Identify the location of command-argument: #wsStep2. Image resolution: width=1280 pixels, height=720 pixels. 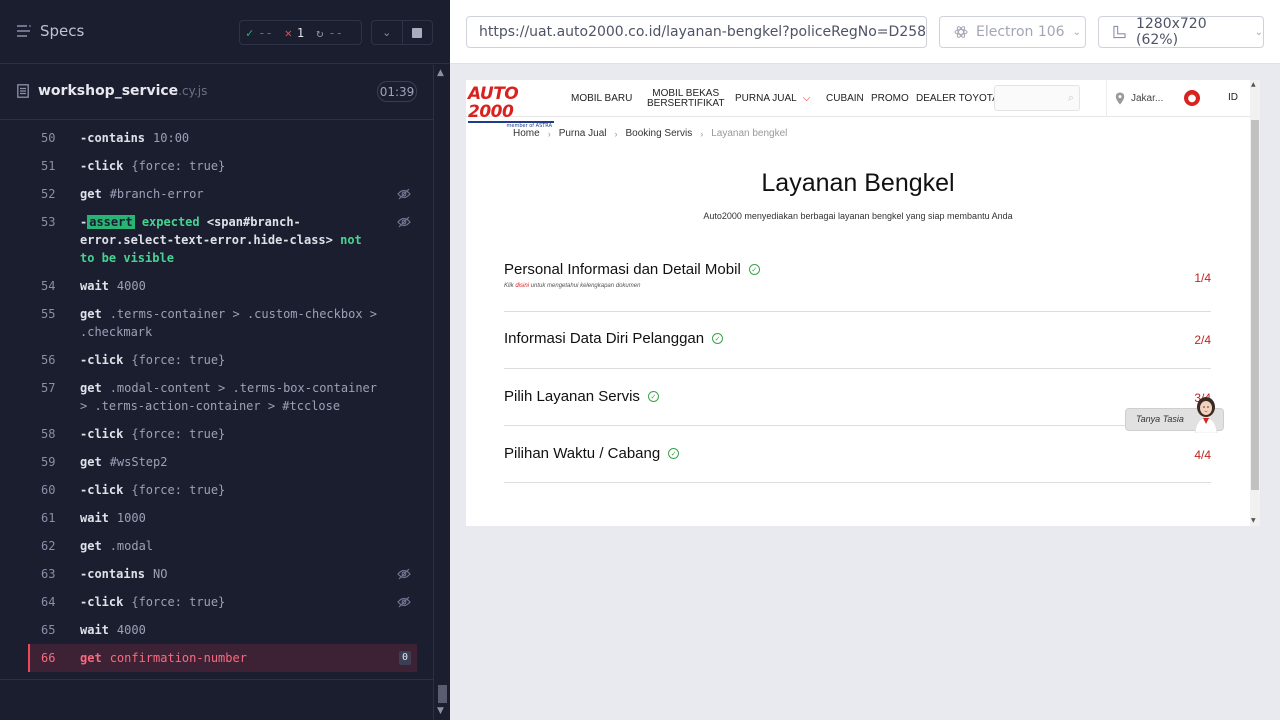
(138, 462).